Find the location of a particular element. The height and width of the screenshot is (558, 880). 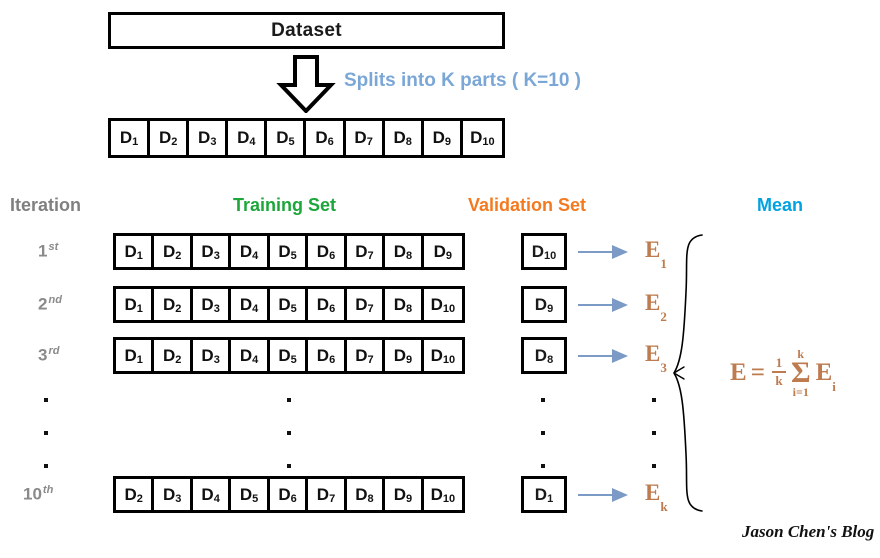

formula-fraction: 1 k is located at coordinates (778, 371).